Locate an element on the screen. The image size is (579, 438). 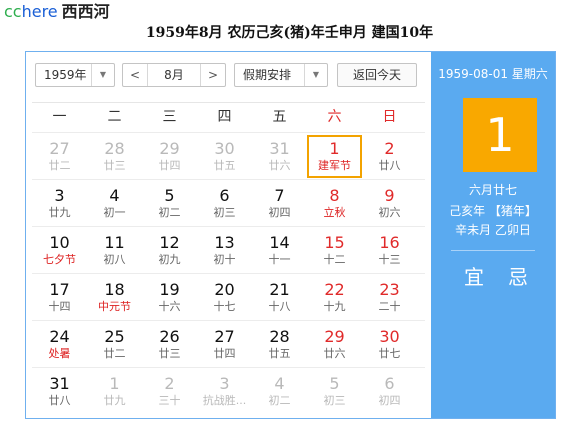
lunar-label: 廿六 is located at coordinates (279, 165).